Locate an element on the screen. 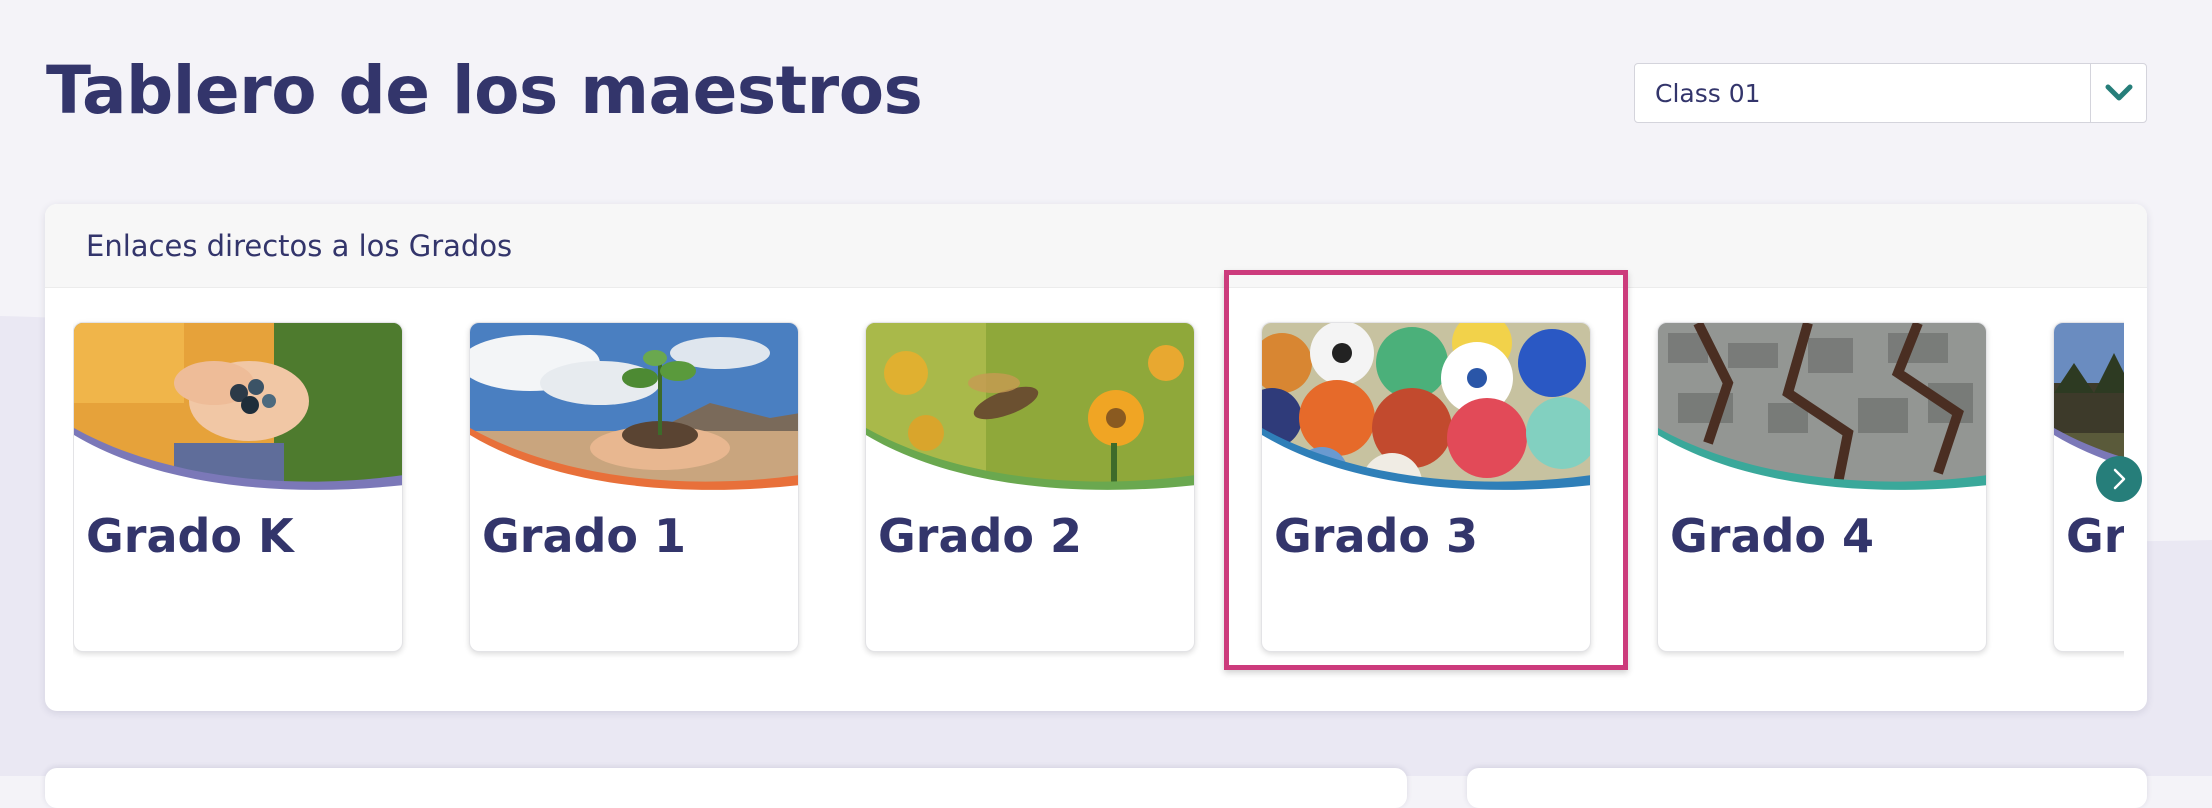  grade-card-4: Grado 4 is located at coordinates (1822, 487).